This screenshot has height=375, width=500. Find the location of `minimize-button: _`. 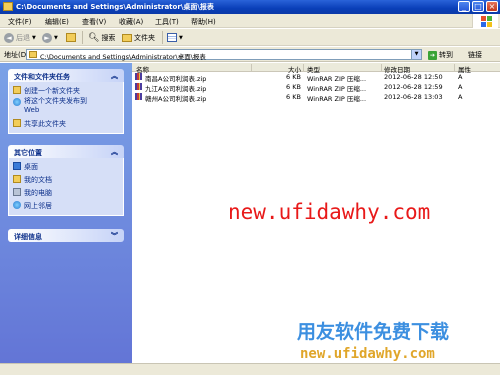

minimize-button: _ is located at coordinates (464, 6).